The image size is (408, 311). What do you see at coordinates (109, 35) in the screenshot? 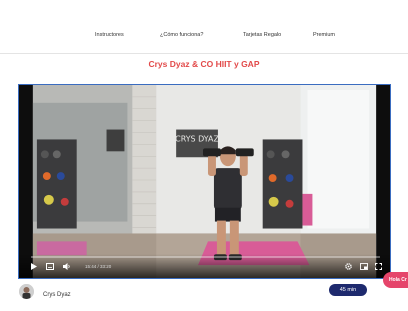
I see `nav-link-instructores: Instructores` at bounding box center [109, 35].